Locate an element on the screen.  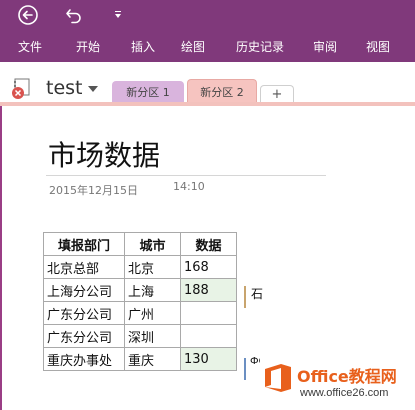
table-header-cell: 数据 is located at coordinates (208, 244).